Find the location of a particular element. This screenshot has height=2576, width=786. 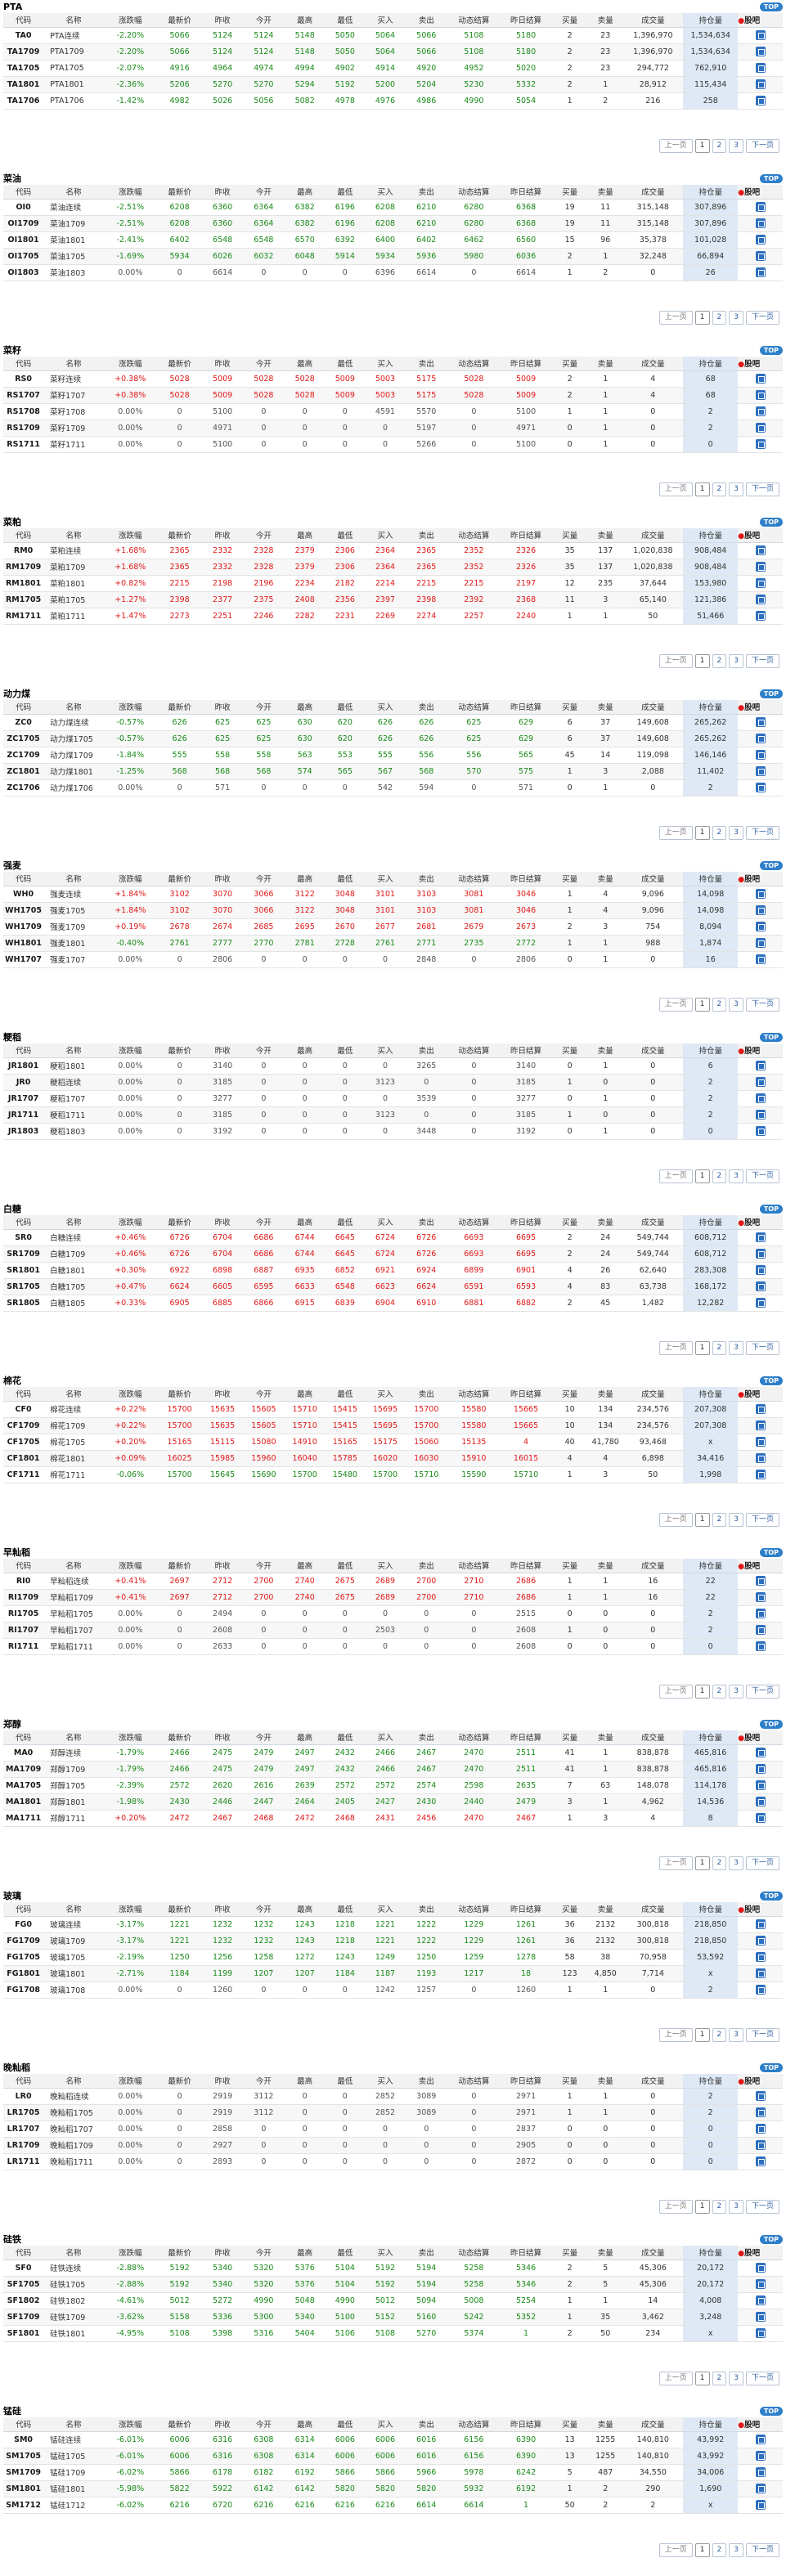

page-3-button: 3 is located at coordinates (736, 1692).